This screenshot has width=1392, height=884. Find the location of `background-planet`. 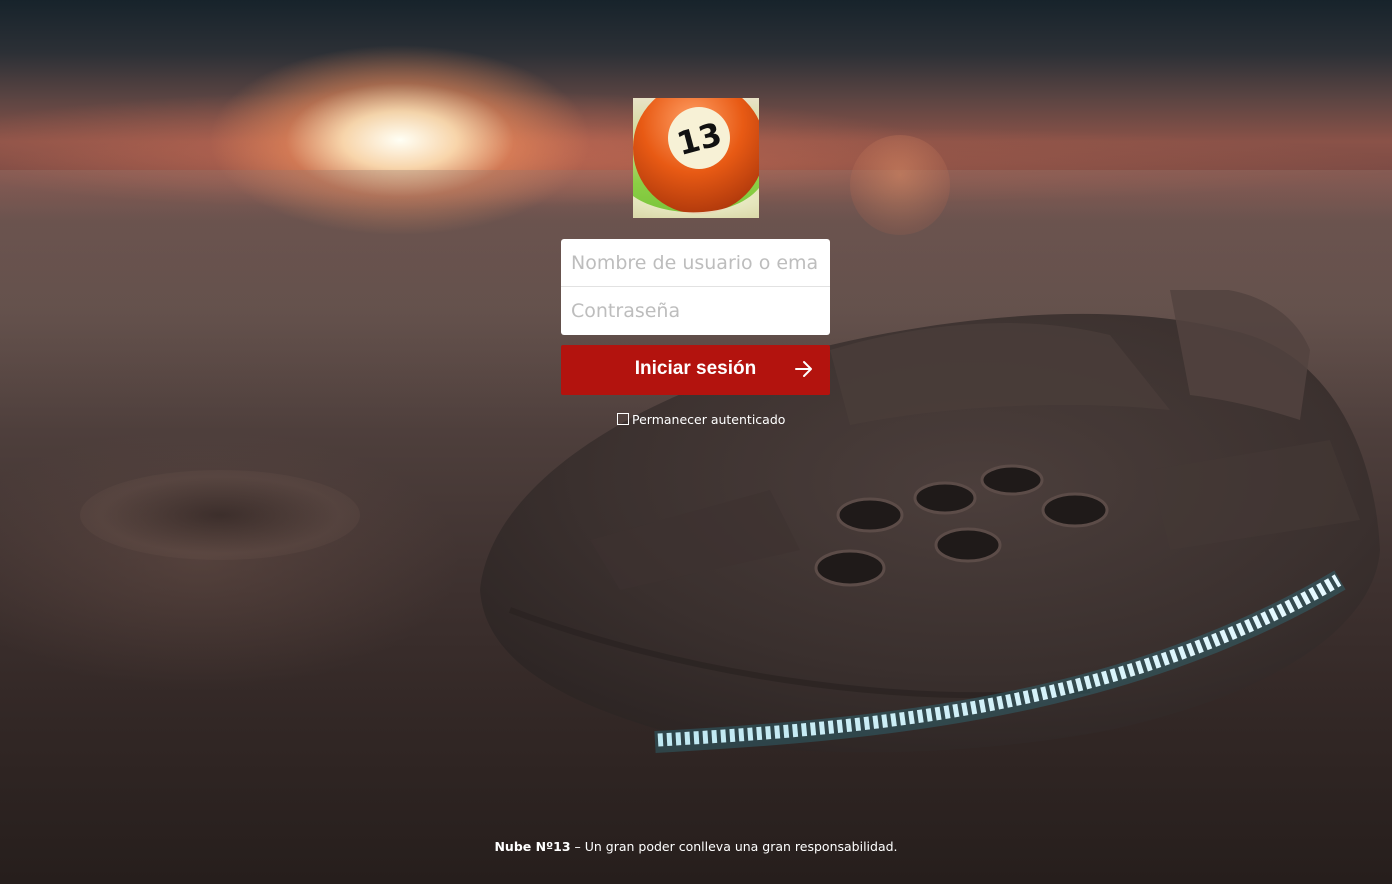

background-planet is located at coordinates (900, 185).